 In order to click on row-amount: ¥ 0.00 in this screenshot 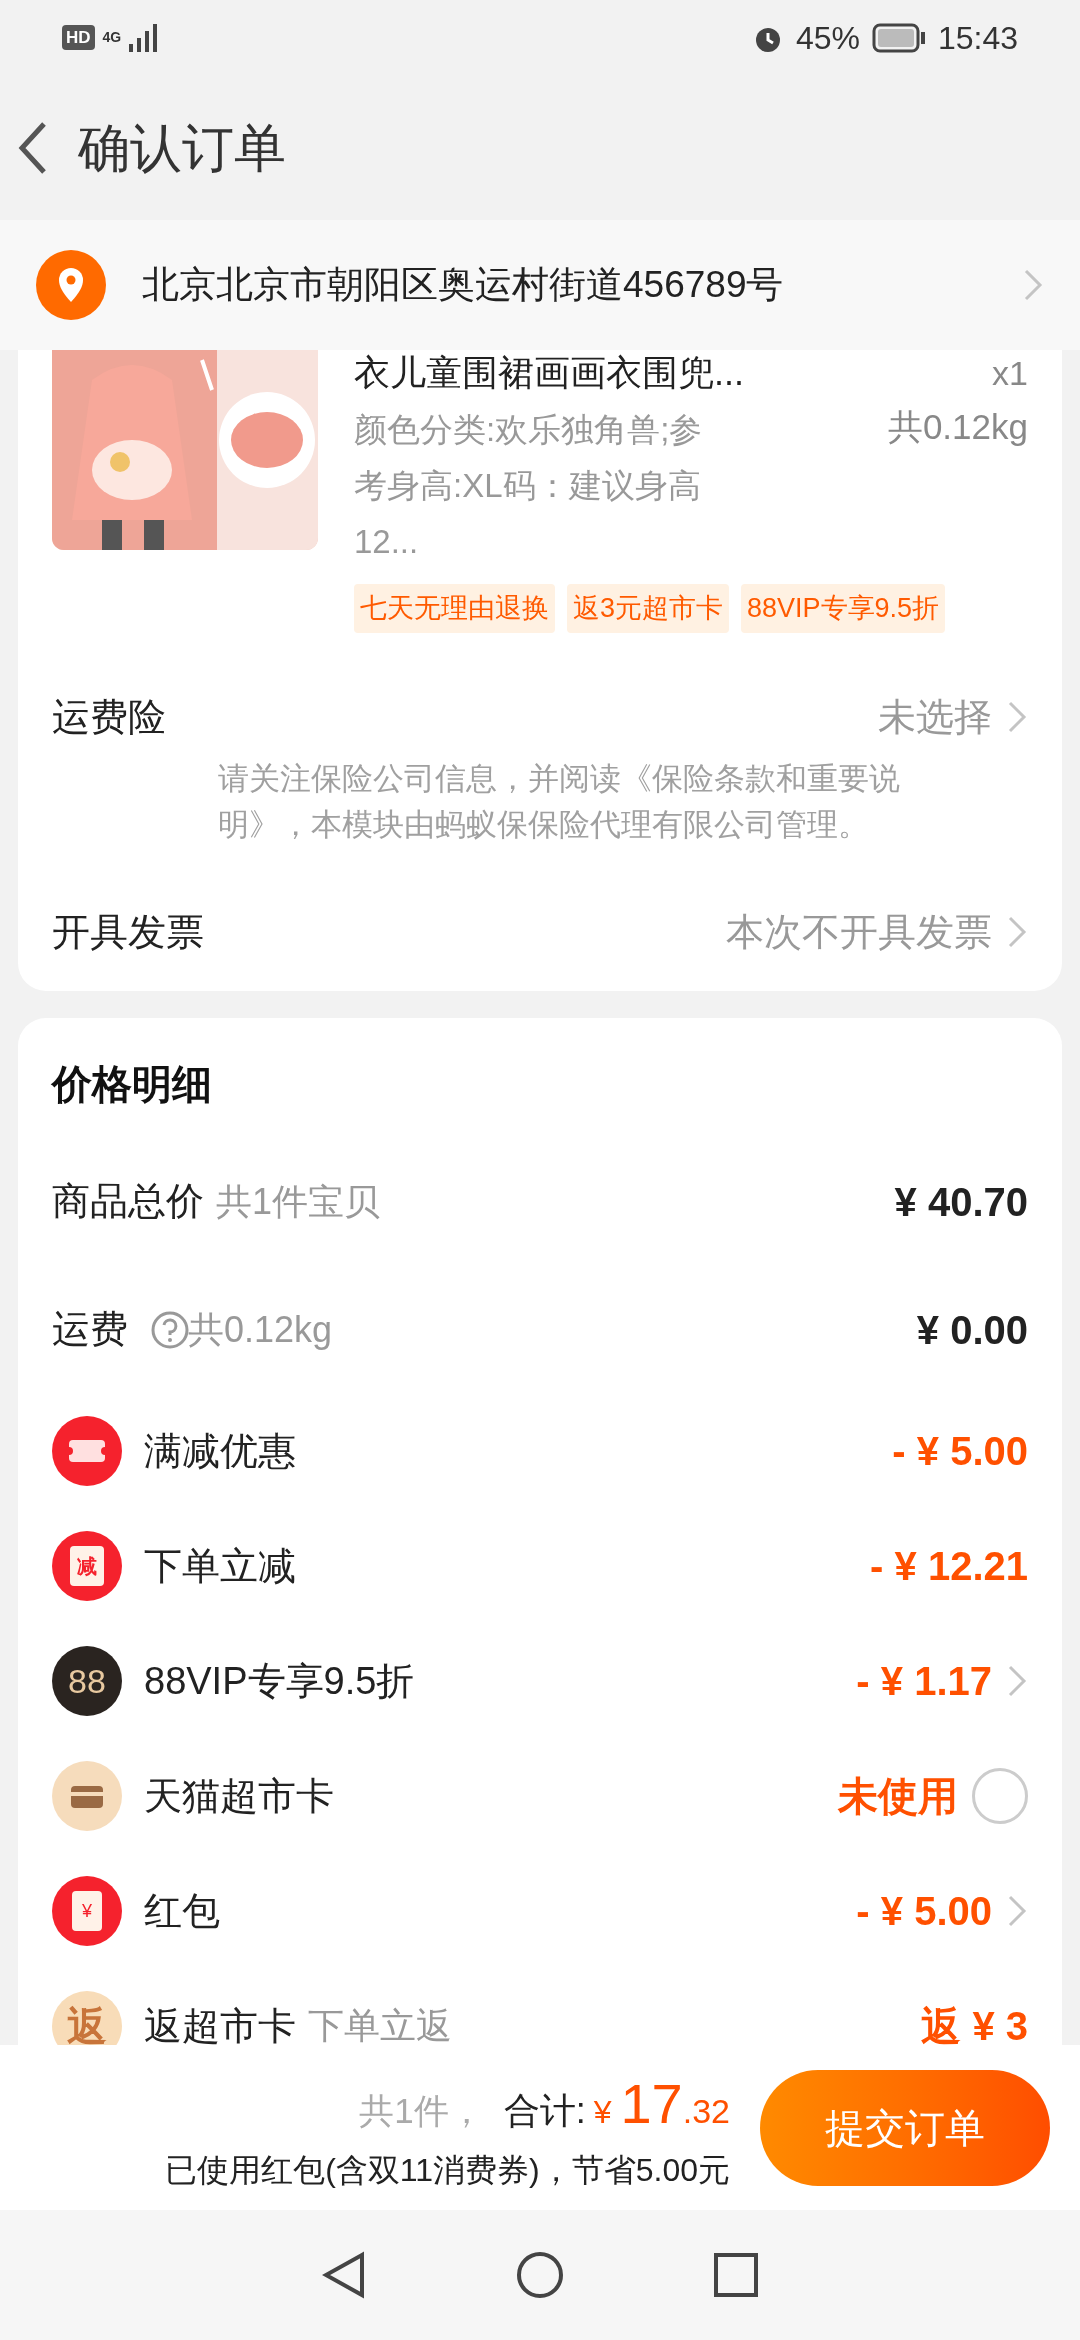, I will do `click(972, 1330)`.